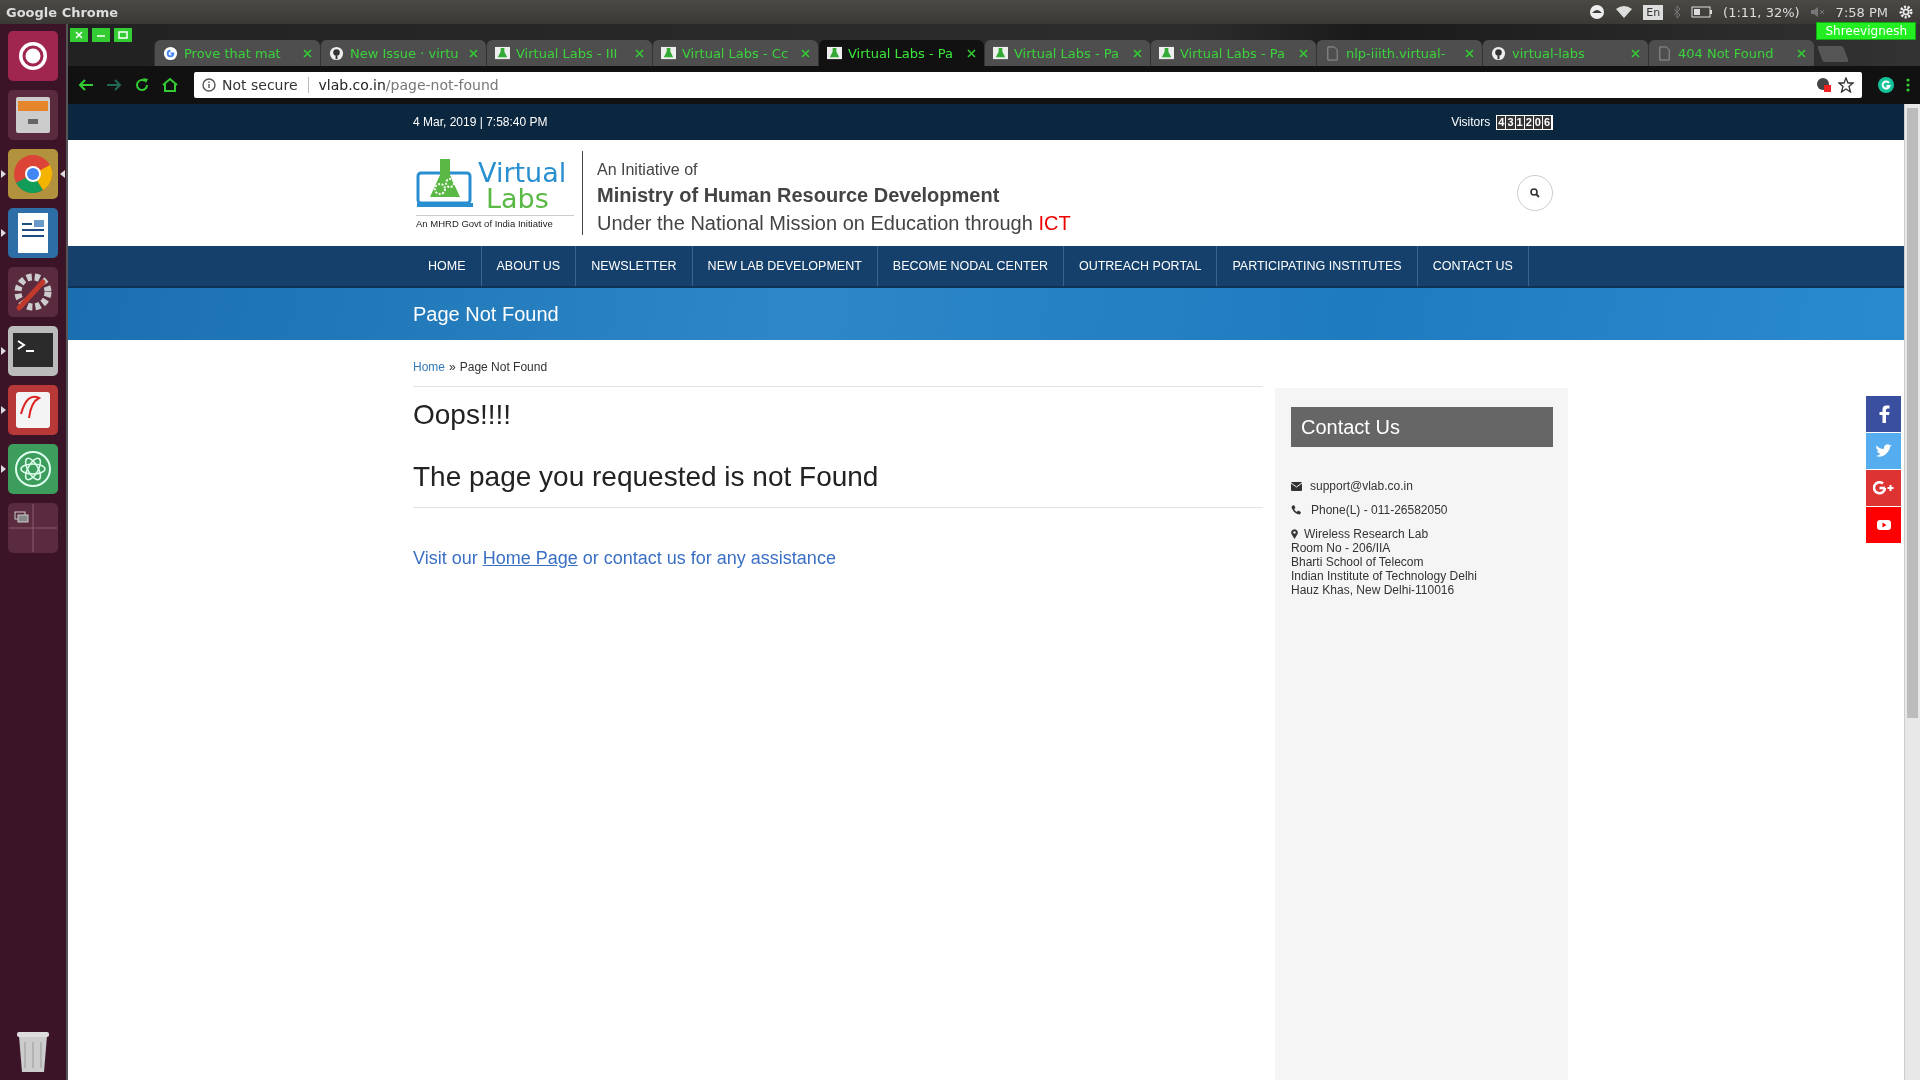 The image size is (1920, 1080). What do you see at coordinates (1817, 12) in the screenshot?
I see `muted-speaker-icon` at bounding box center [1817, 12].